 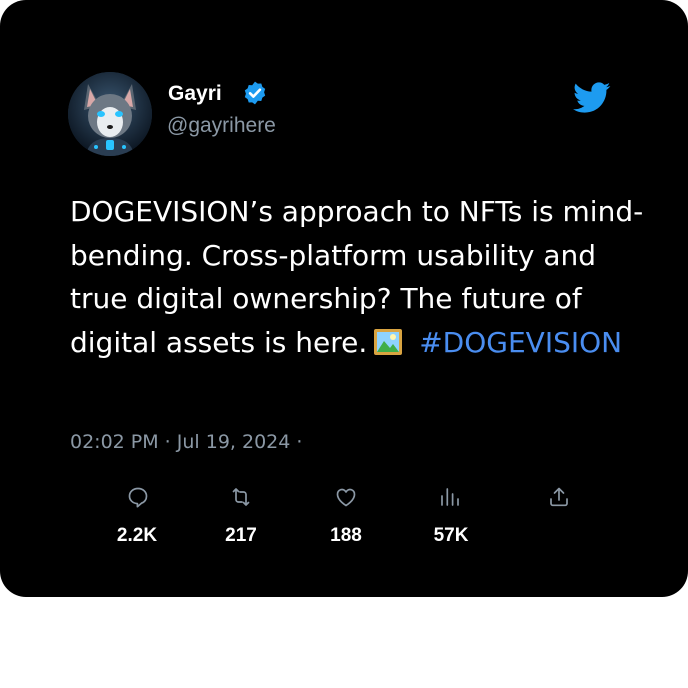 What do you see at coordinates (255, 93) in the screenshot?
I see `verified-badge-icon` at bounding box center [255, 93].